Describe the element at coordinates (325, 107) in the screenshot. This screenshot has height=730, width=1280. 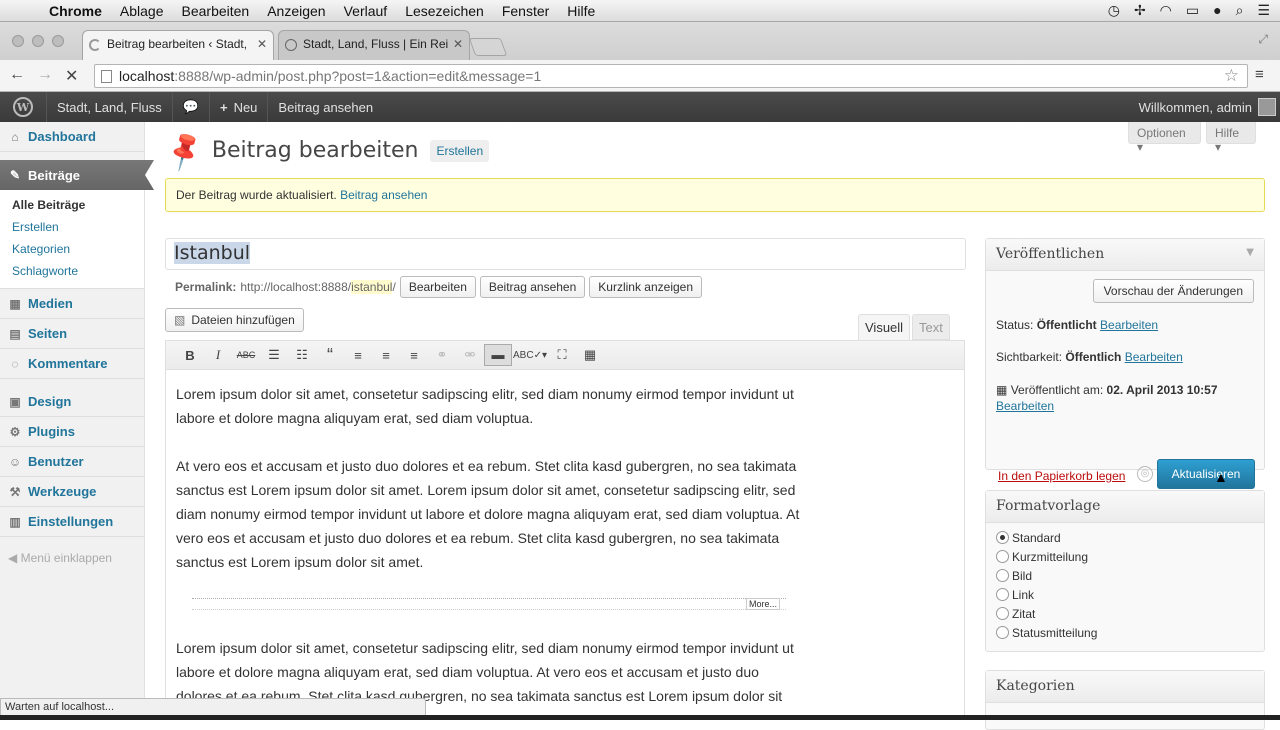
I see `adminbar-view-post: Beitrag ansehen` at that location.